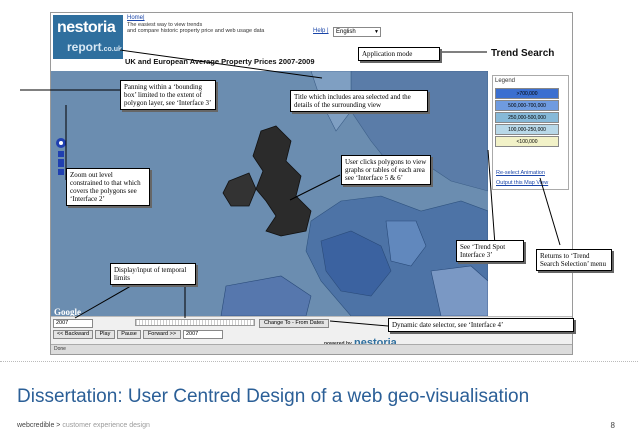  What do you see at coordinates (399, 54) in the screenshot?
I see `annotation-application-mode: Application mode` at bounding box center [399, 54].